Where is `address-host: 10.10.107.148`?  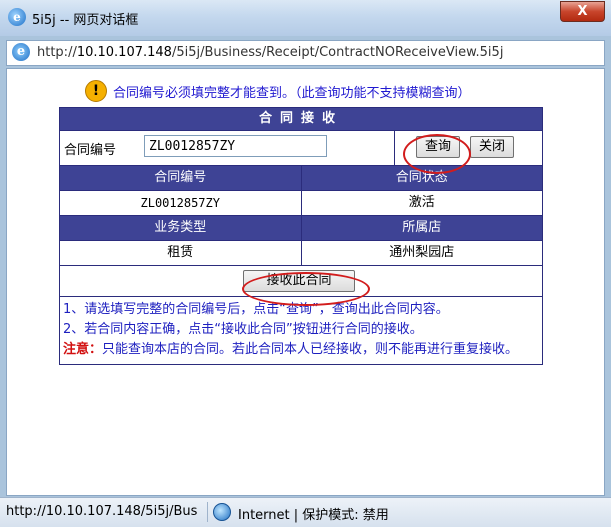 address-host: 10.10.107.148 is located at coordinates (124, 52).